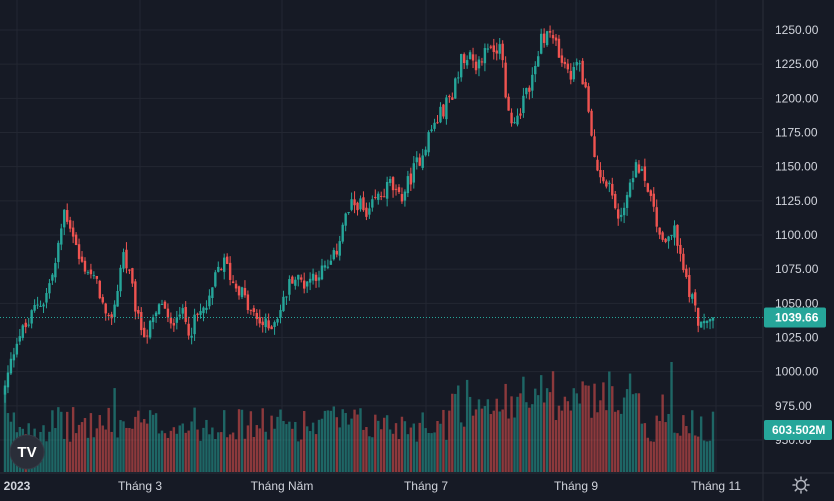 The height and width of the screenshot is (501, 834). Describe the element at coordinates (27, 452) in the screenshot. I see `tradingview-logo-icon: TV` at that location.